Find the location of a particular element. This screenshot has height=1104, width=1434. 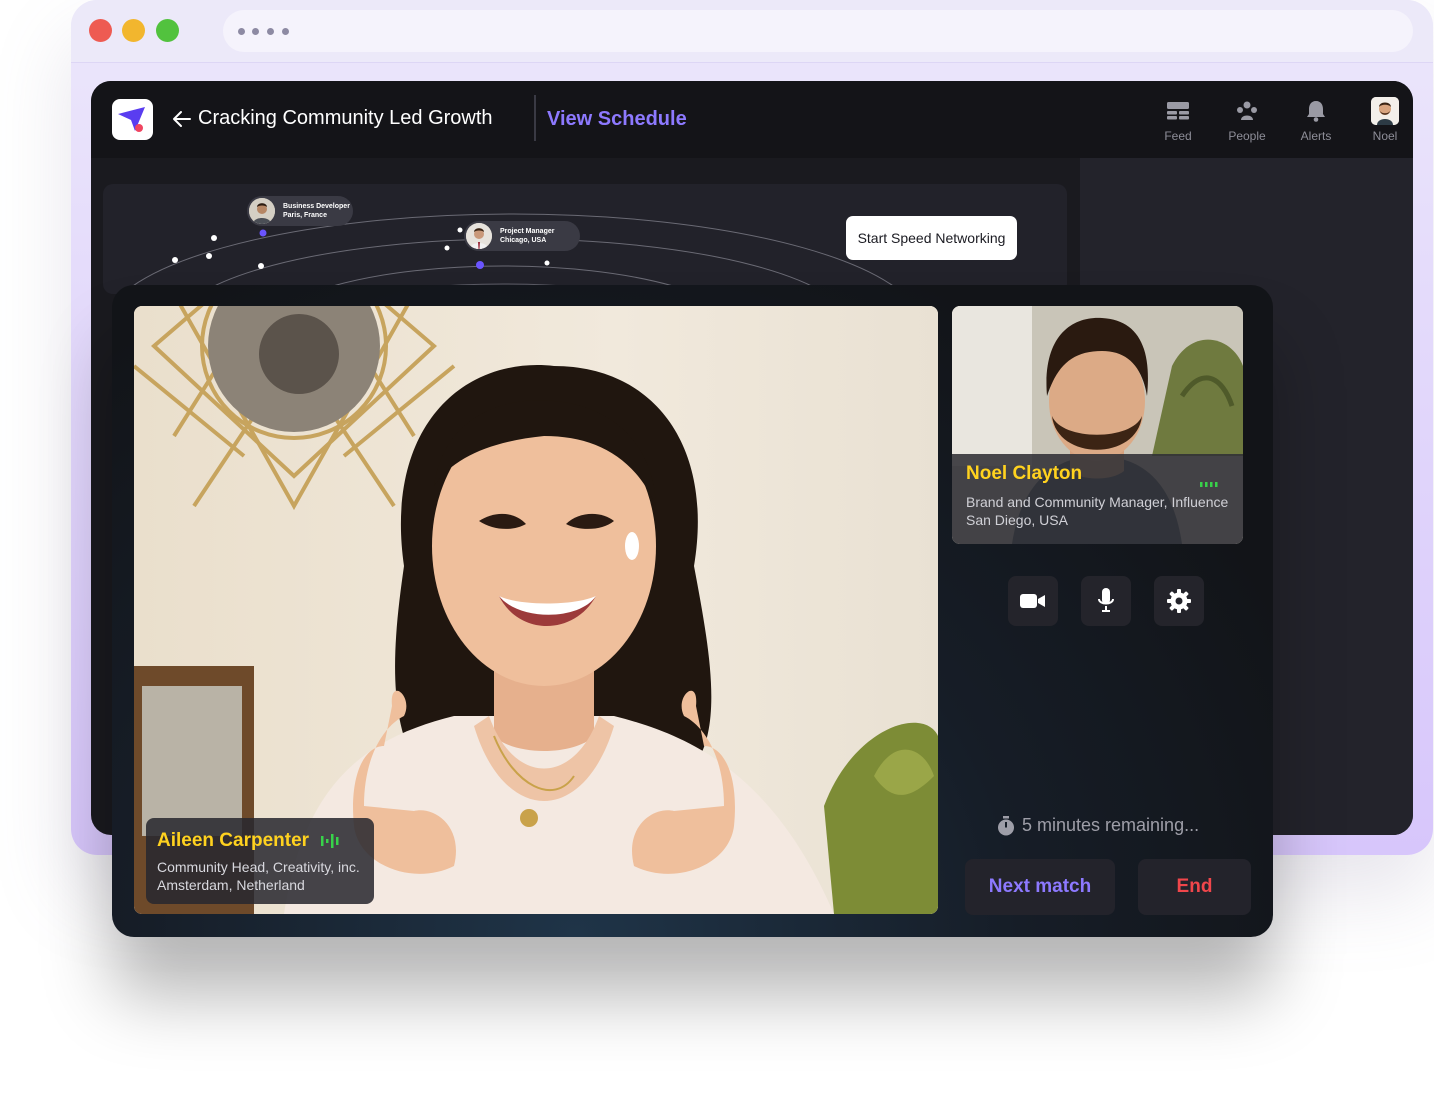

self-title: Brand and Community Manager, Influence is located at coordinates (1097, 502).